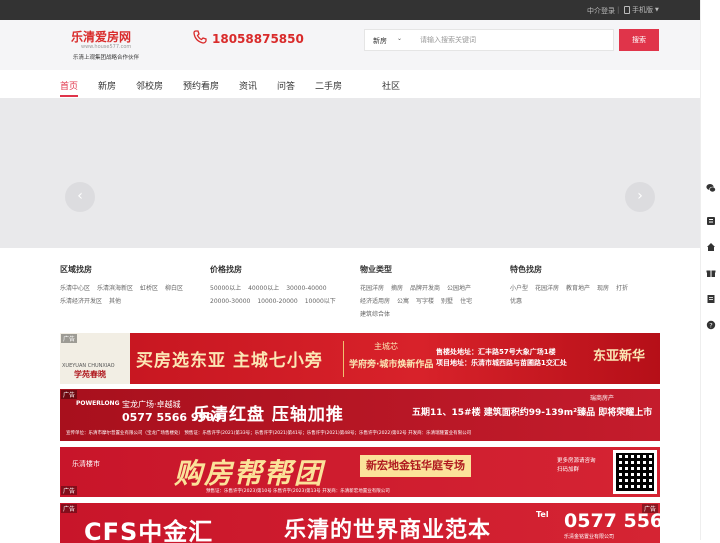  Describe the element at coordinates (360, 10) in the screenshot. I see `top-bar: 中介登录 | 手机版 ▼` at that location.